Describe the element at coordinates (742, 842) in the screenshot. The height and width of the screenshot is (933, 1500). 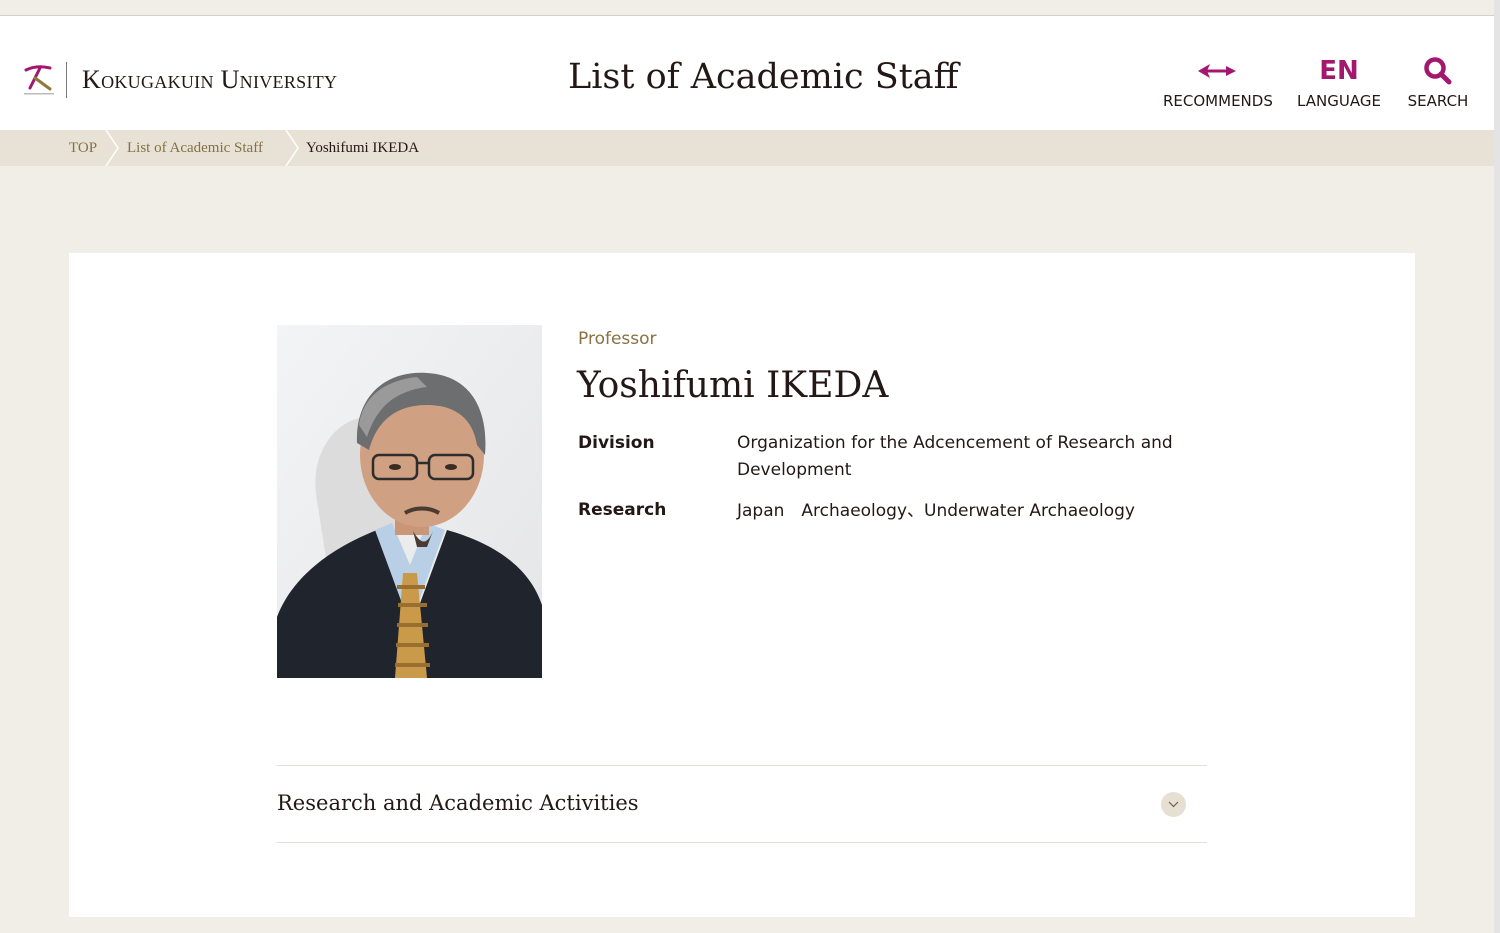
I see `section-divider` at that location.